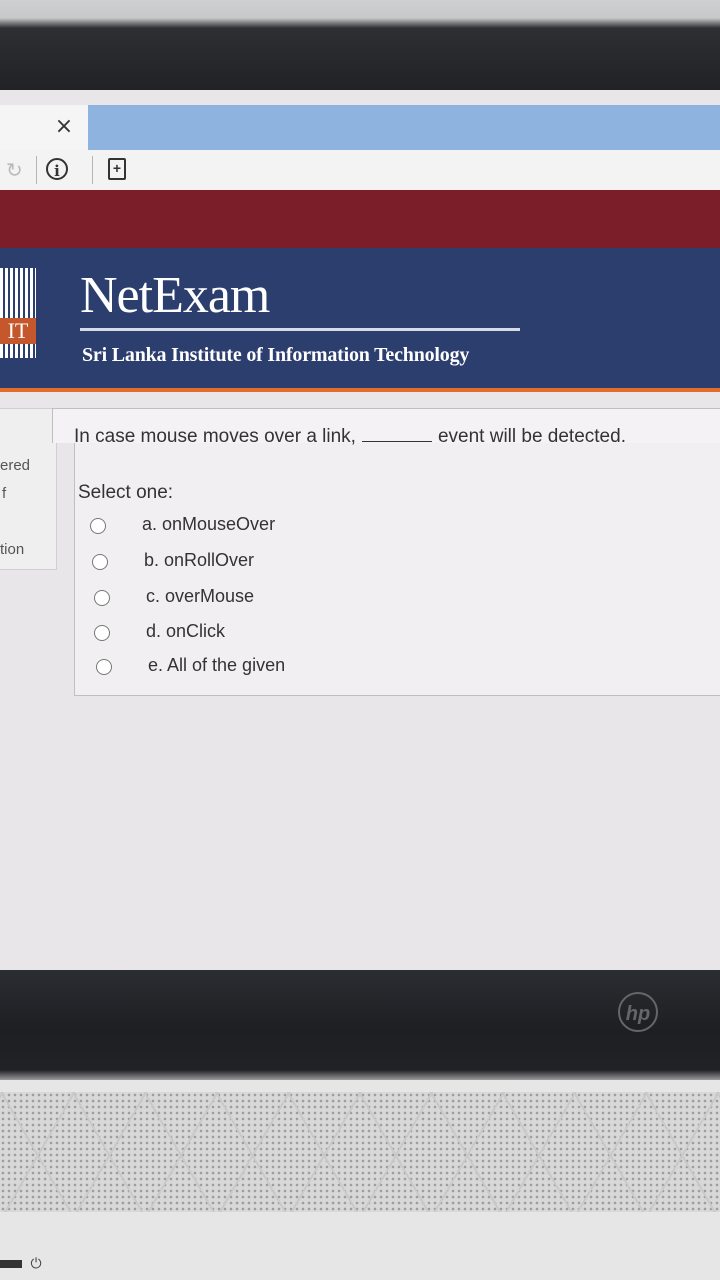 This screenshot has height=1280, width=720. Describe the element at coordinates (44, 127) in the screenshot. I see `browser-tab: ×` at that location.